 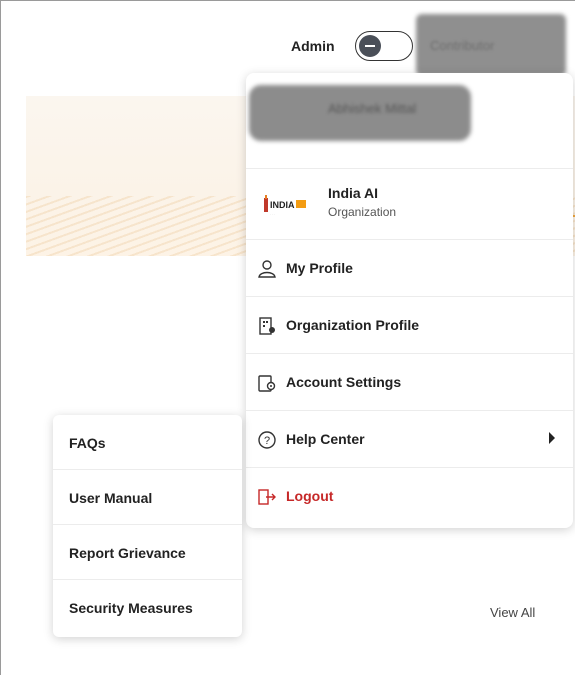 What do you see at coordinates (310, 496) in the screenshot?
I see `menu-item-label: Logout` at bounding box center [310, 496].